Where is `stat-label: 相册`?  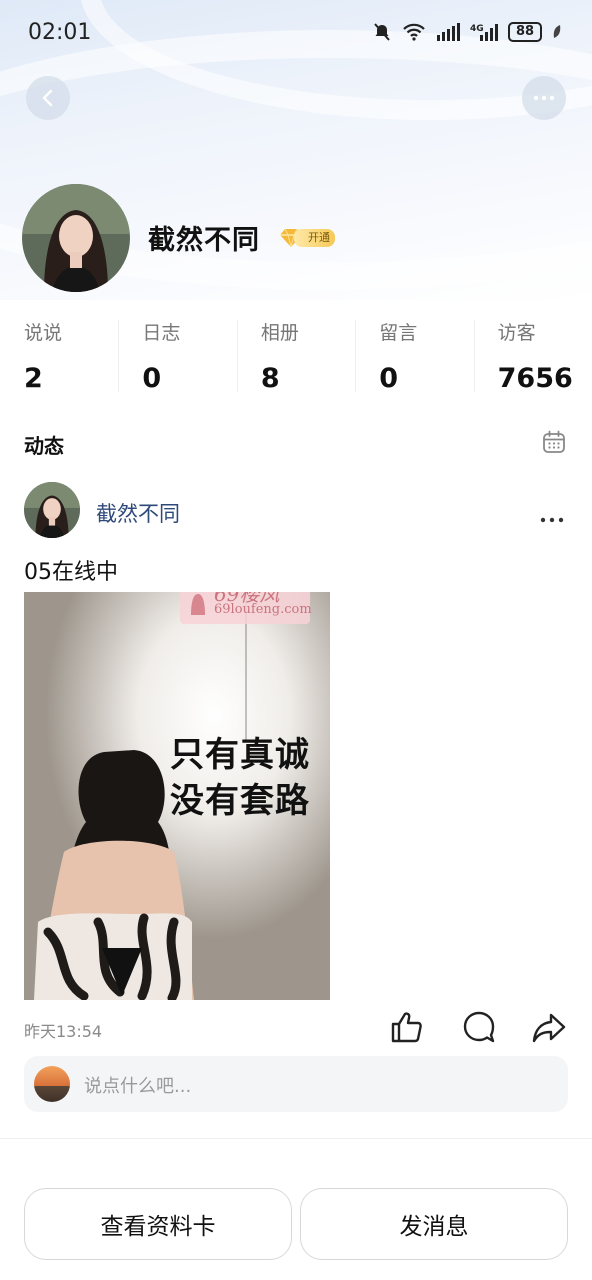
stat-label: 相册 is located at coordinates (279, 333).